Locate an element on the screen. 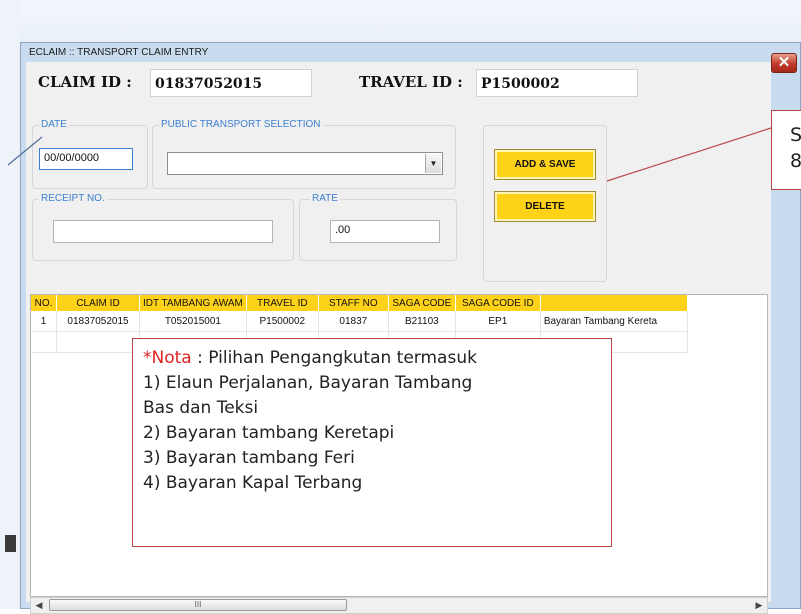  table-cell: EP1 is located at coordinates (498, 321).